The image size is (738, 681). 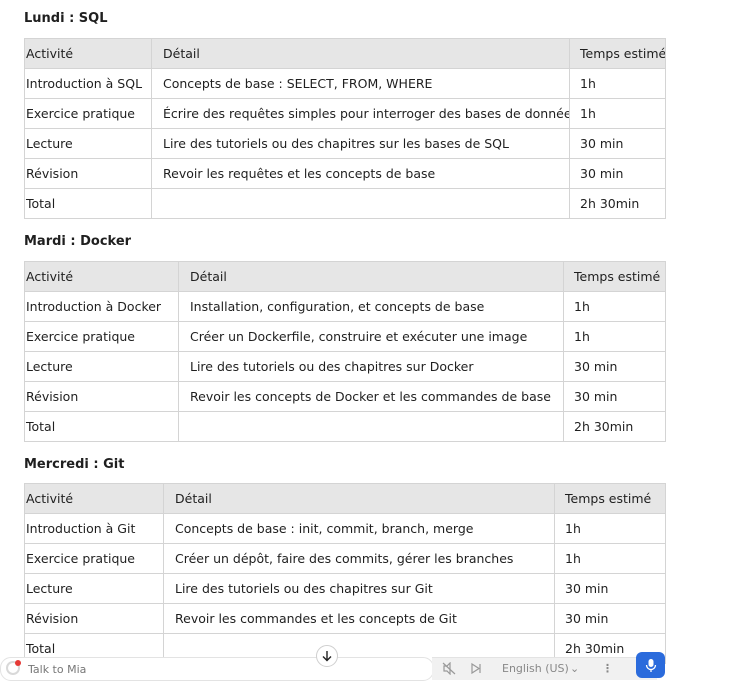 I want to click on section-title-lundi: Lundi : SQL, so click(x=66, y=18).